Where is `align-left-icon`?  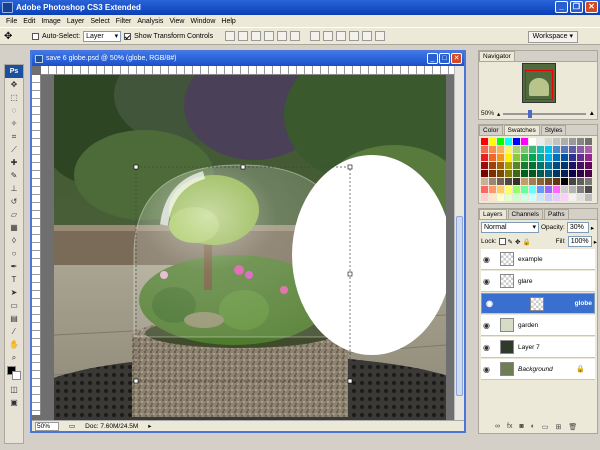
align-left-icon is located at coordinates (269, 36).